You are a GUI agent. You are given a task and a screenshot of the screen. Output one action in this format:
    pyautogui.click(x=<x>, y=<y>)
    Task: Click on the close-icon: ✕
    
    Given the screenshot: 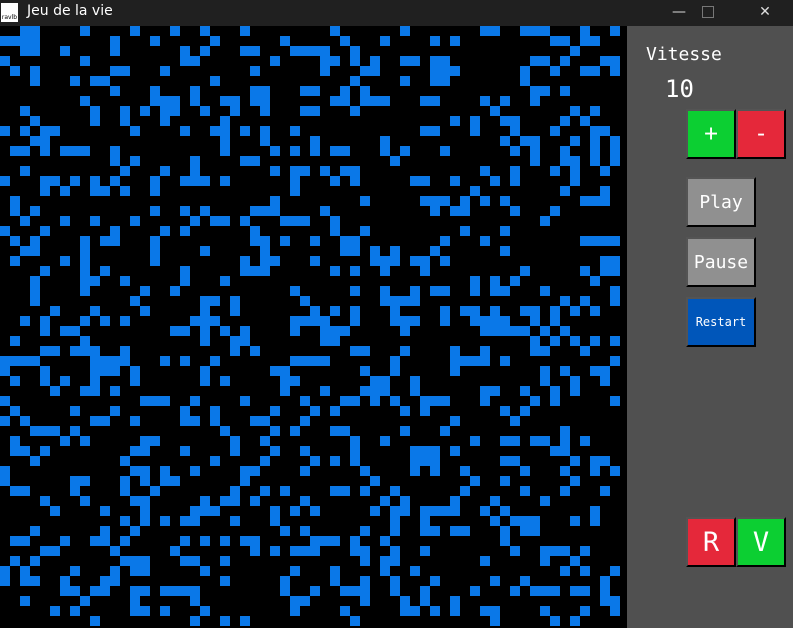 What is the action you would take?
    pyautogui.click(x=765, y=13)
    